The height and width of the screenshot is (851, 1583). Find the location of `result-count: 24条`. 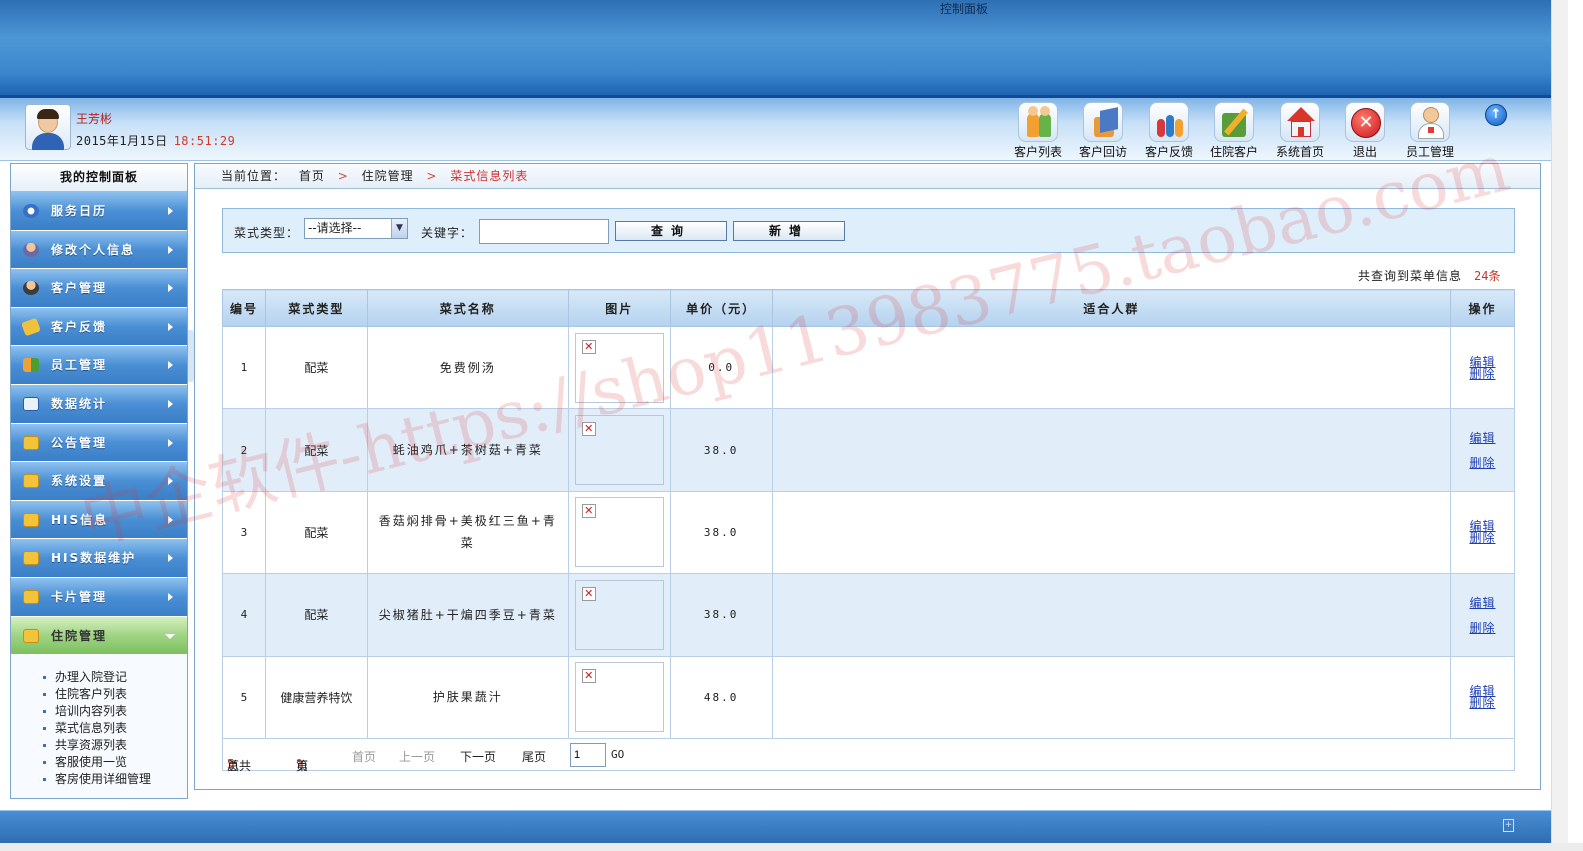

result-count: 24条 is located at coordinates (1487, 276).